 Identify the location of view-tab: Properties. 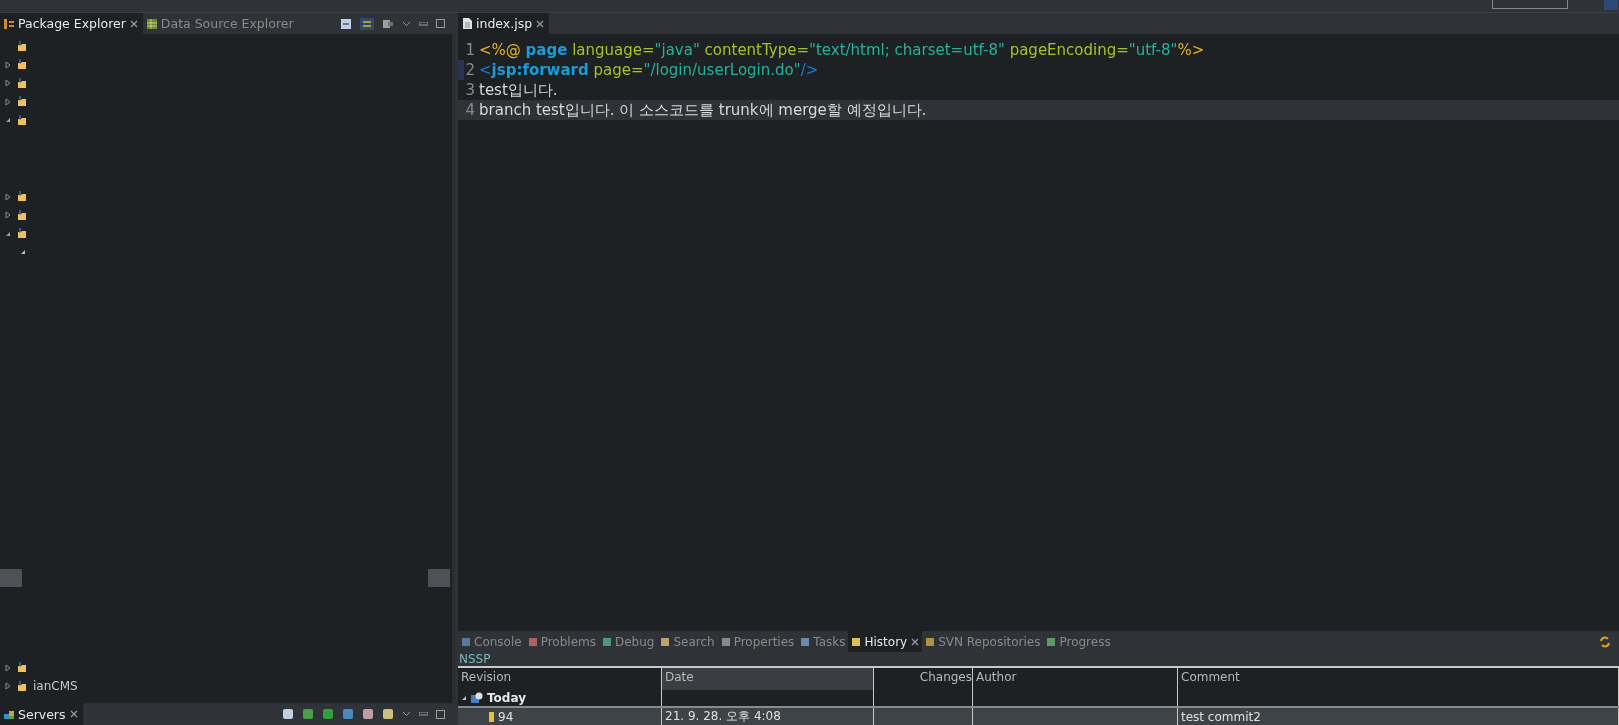
(757, 641).